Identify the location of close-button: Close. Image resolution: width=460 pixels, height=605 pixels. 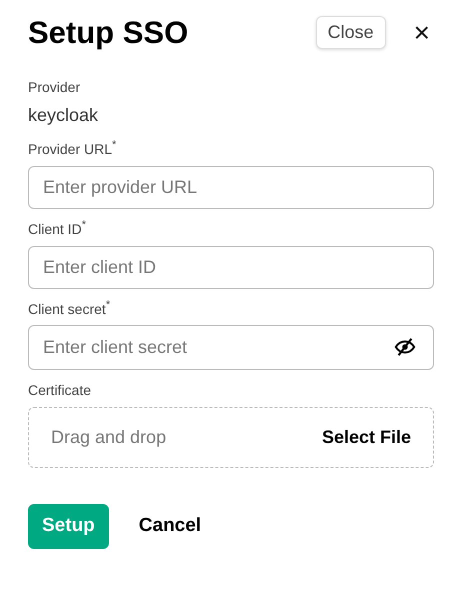
(351, 33).